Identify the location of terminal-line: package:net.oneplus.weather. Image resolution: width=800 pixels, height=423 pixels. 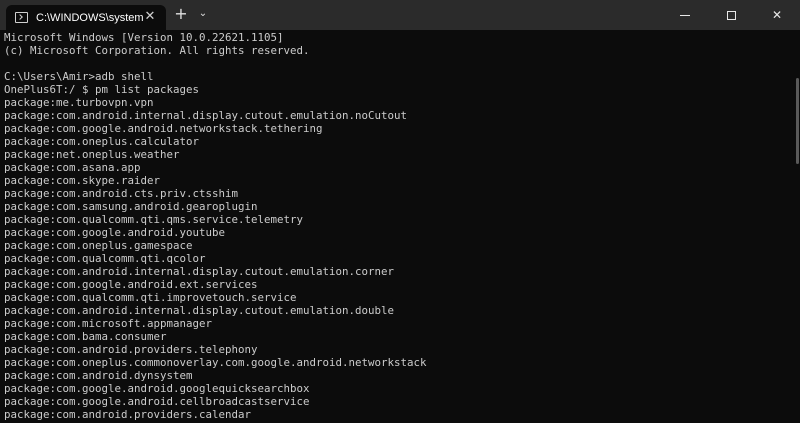
(92, 154).